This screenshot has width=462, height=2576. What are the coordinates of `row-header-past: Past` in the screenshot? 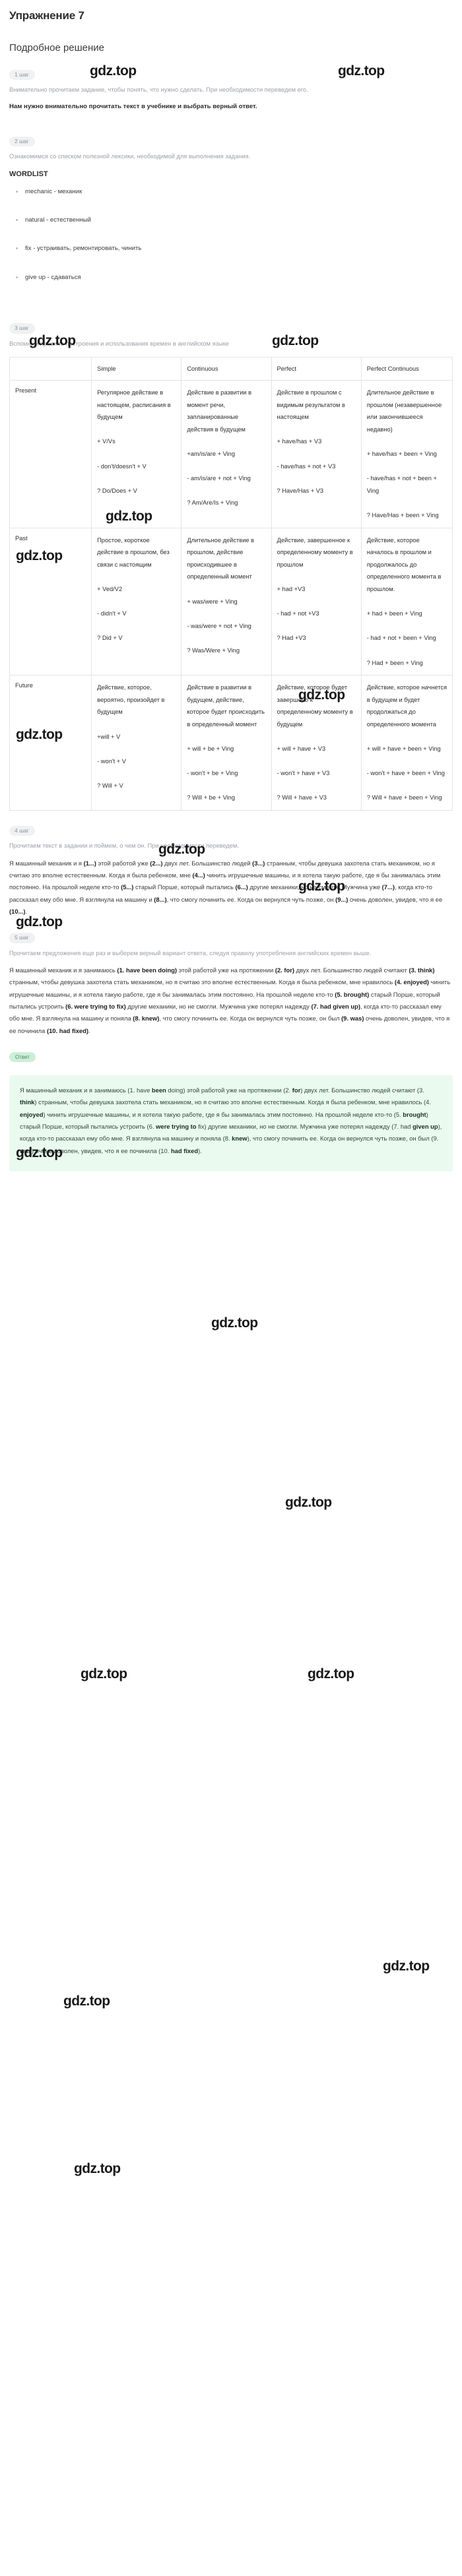 It's located at (50, 601).